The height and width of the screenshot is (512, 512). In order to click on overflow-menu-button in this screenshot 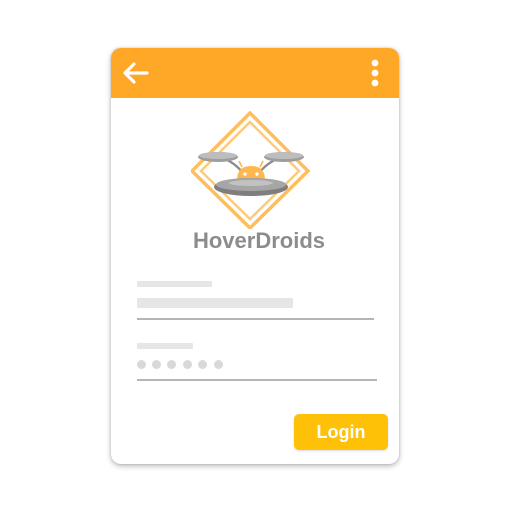, I will do `click(375, 74)`.